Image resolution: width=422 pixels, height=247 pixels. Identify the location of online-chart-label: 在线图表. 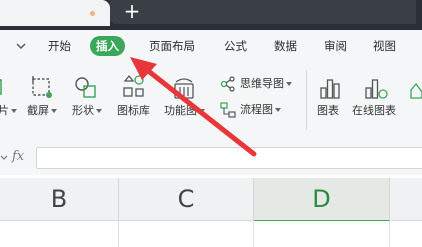
(374, 110).